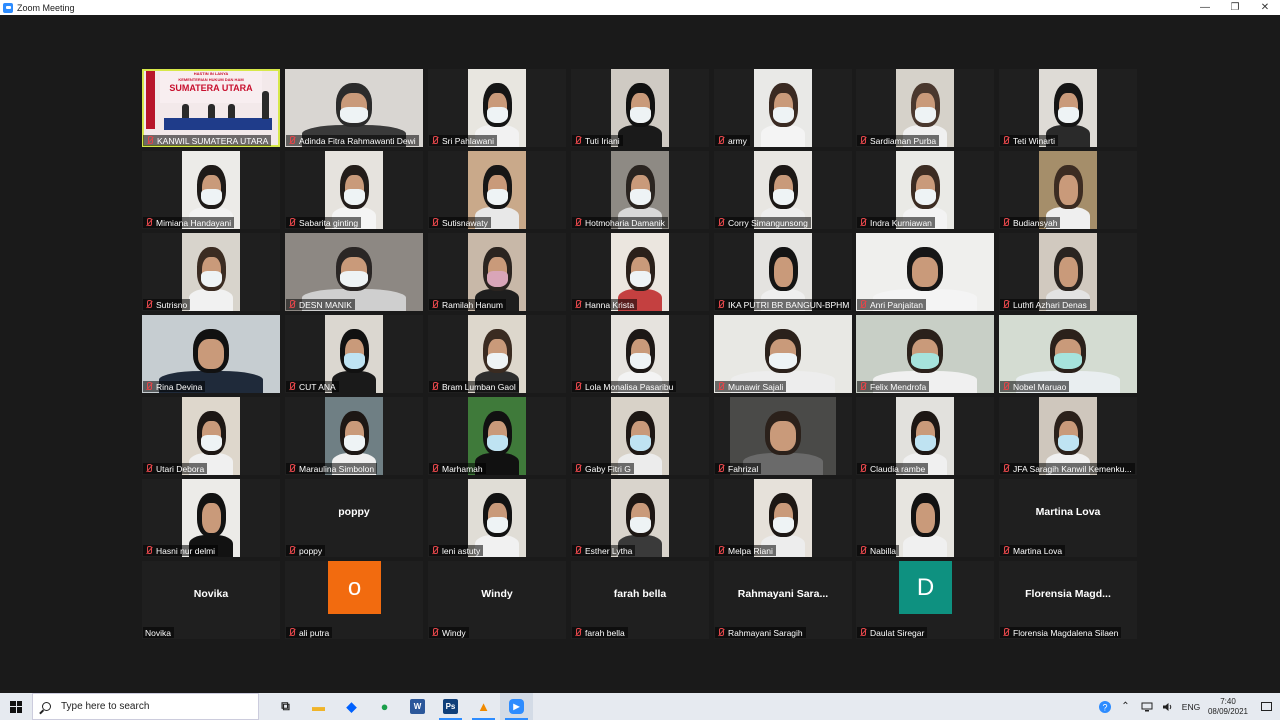  I want to click on participant-tile-marhamah: Marhamah, so click(497, 436).